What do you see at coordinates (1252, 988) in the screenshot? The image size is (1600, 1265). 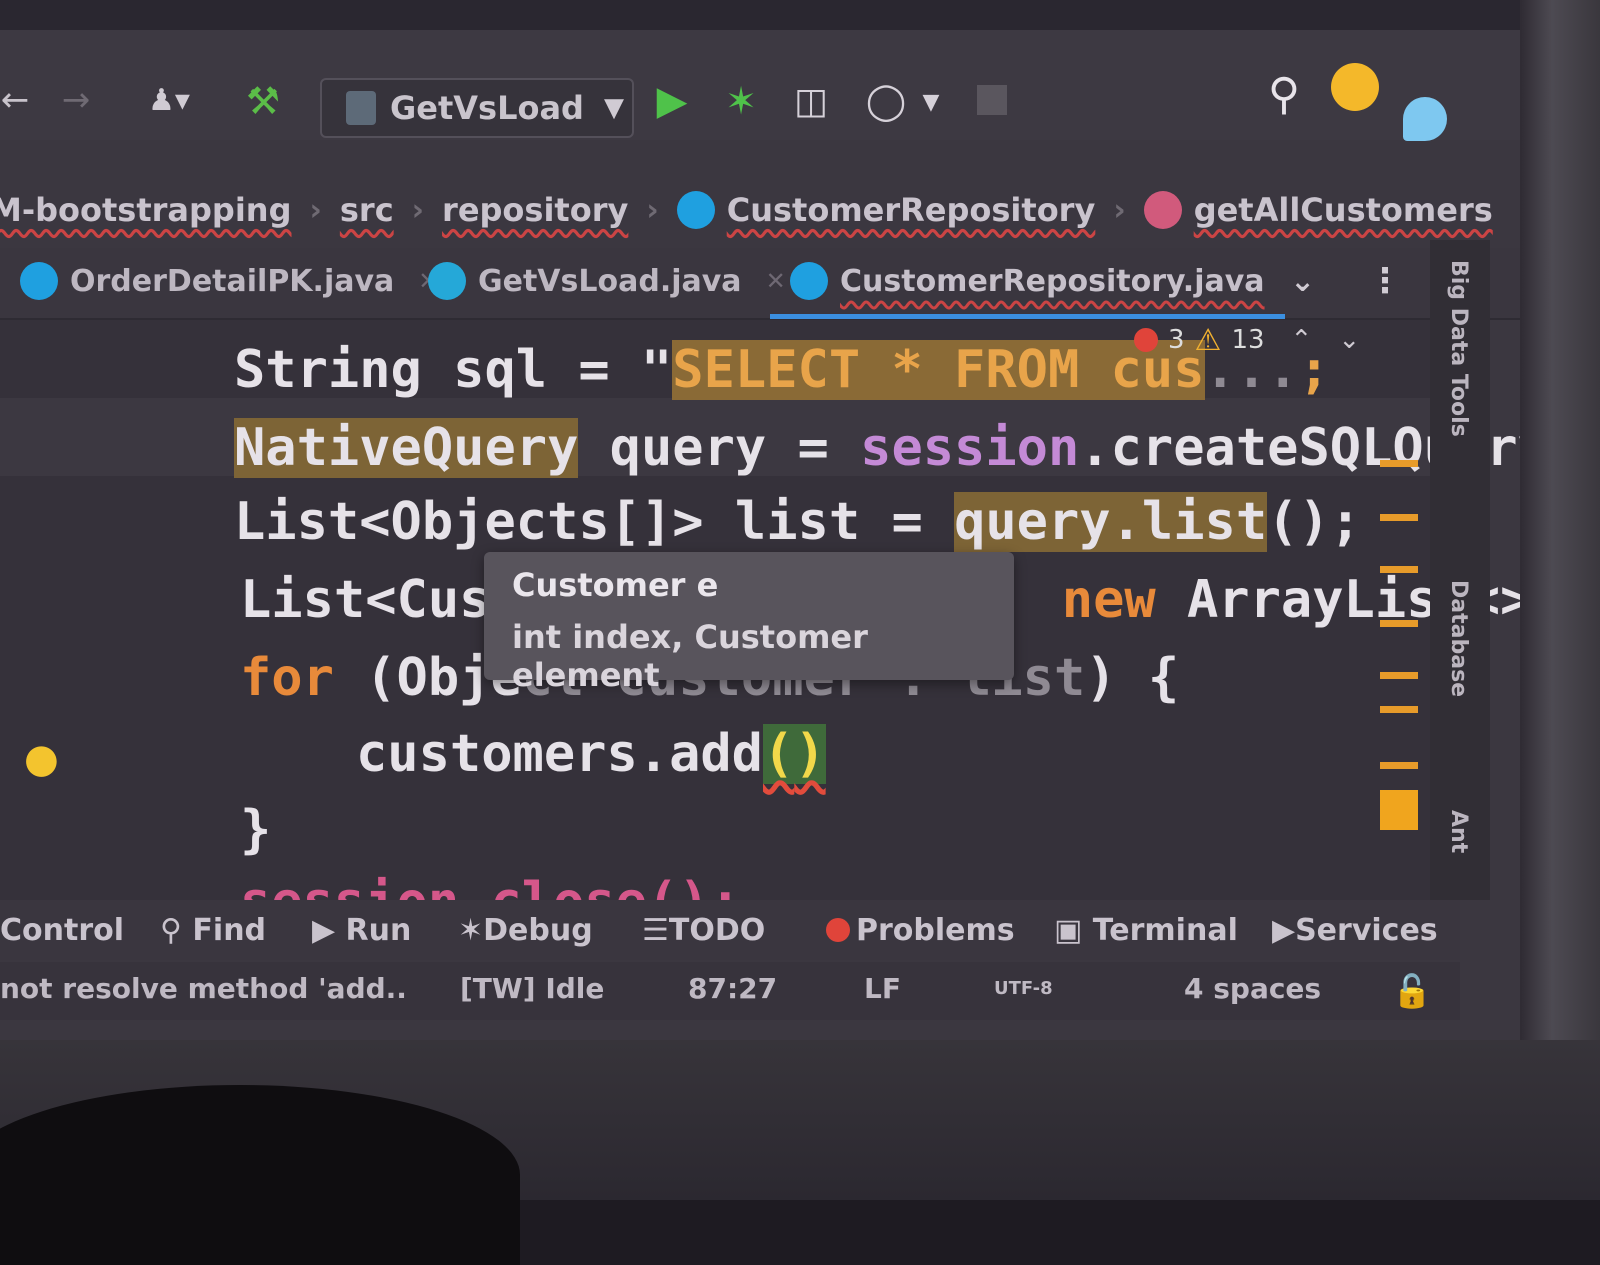 I see `status-indent: 4 spaces` at bounding box center [1252, 988].